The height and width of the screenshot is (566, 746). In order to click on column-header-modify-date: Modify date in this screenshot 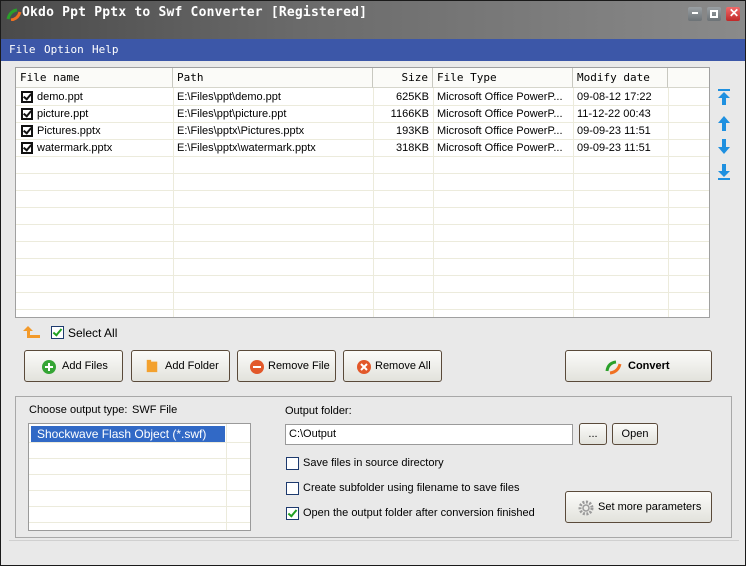, I will do `click(620, 78)`.